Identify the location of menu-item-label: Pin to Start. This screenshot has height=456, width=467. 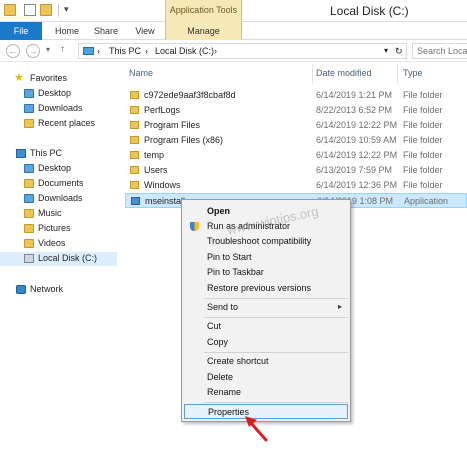
(229, 257).